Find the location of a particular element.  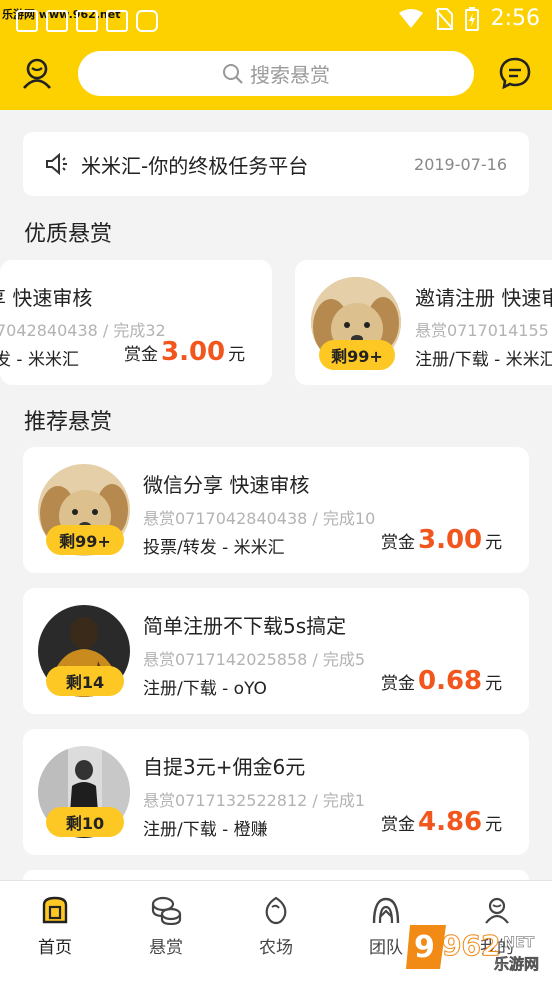

task-title: 简单注册不下载5s搞定 is located at coordinates (245, 626).